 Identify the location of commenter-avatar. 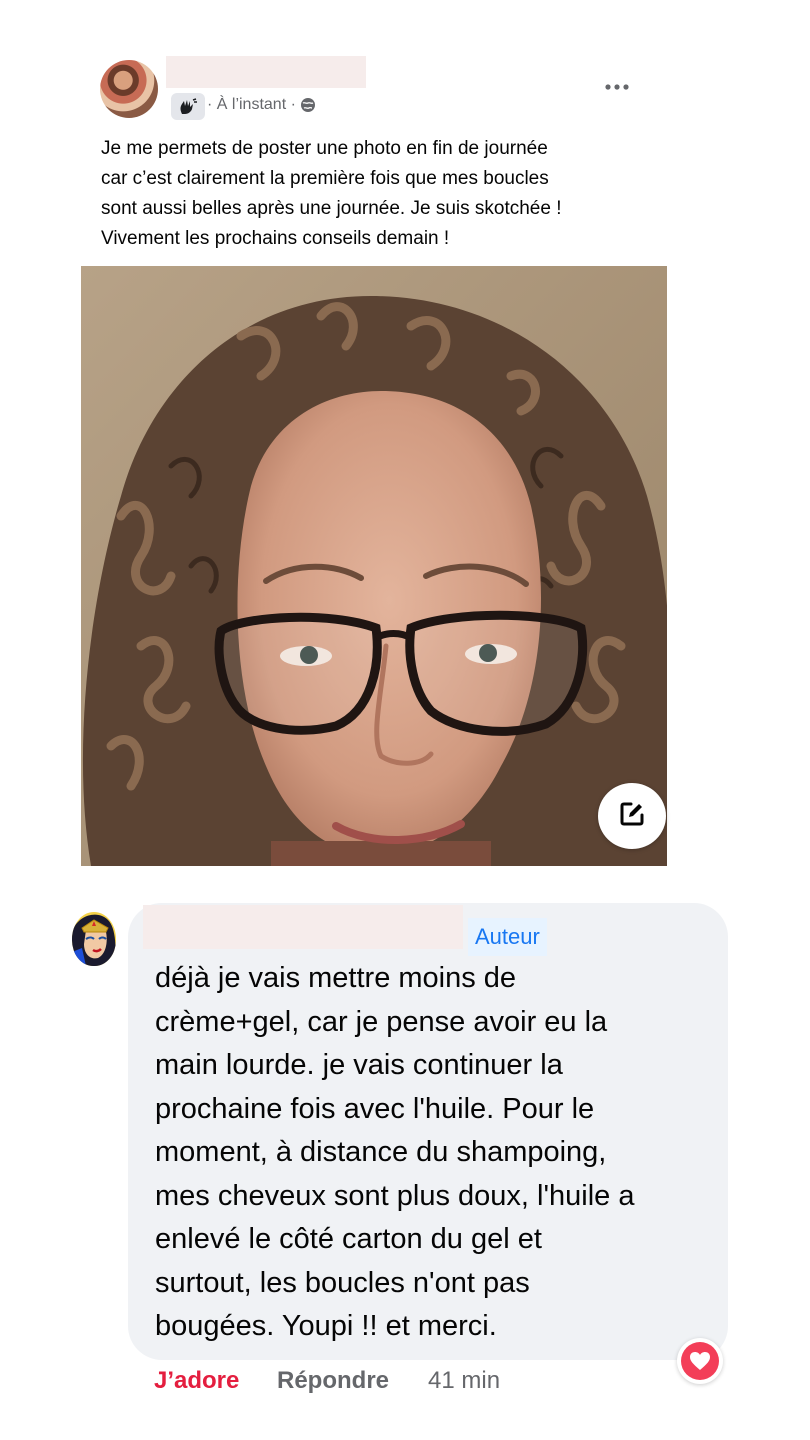
(94, 939).